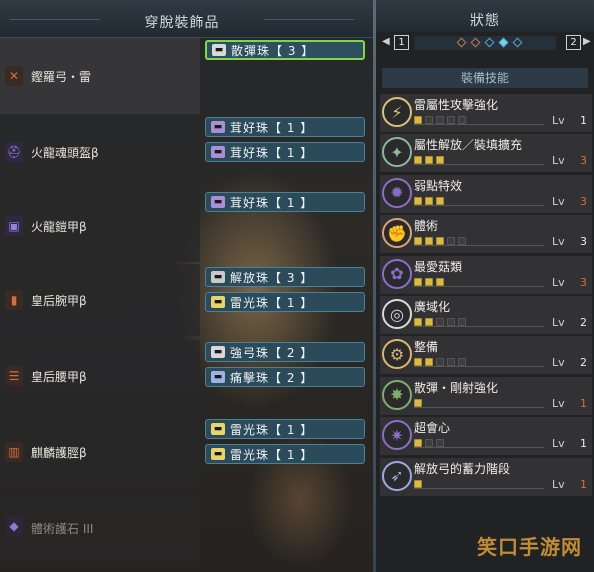 Image resolution: width=594 pixels, height=572 pixels. I want to click on equipment-chest: ▣ 火龍鎧甲β, so click(100, 226).